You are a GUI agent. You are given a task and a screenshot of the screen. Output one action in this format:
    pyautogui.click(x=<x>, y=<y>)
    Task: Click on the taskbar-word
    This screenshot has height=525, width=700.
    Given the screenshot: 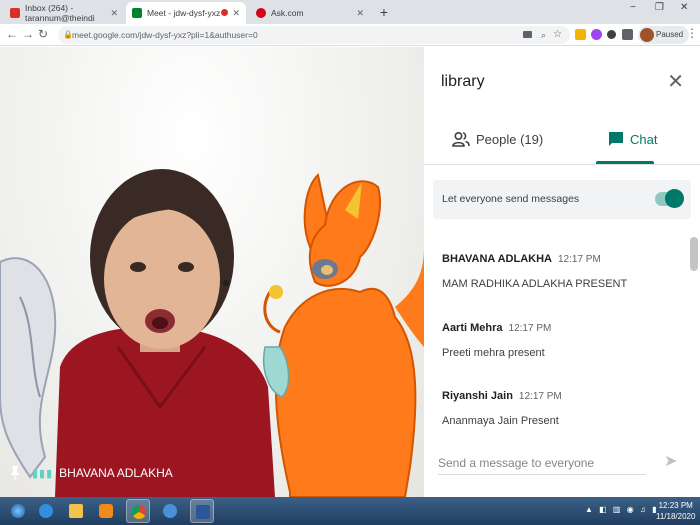 What is the action you would take?
    pyautogui.click(x=202, y=511)
    